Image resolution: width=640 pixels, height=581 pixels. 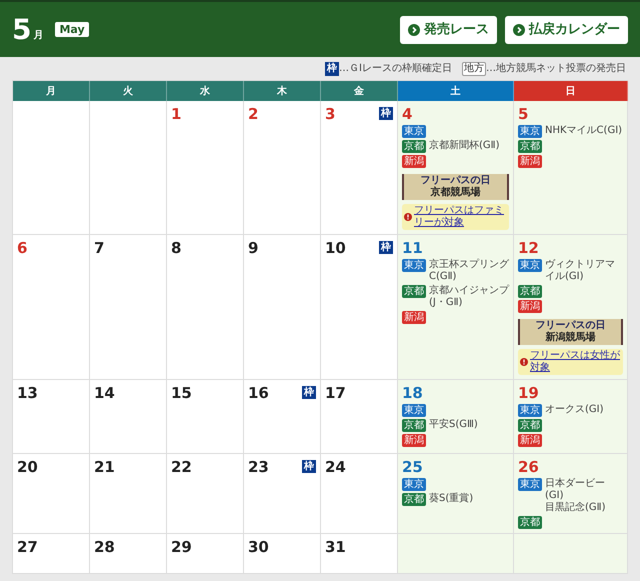 What do you see at coordinates (455, 193) in the screenshot?
I see `free-pass-venue: 京都競馬場` at bounding box center [455, 193].